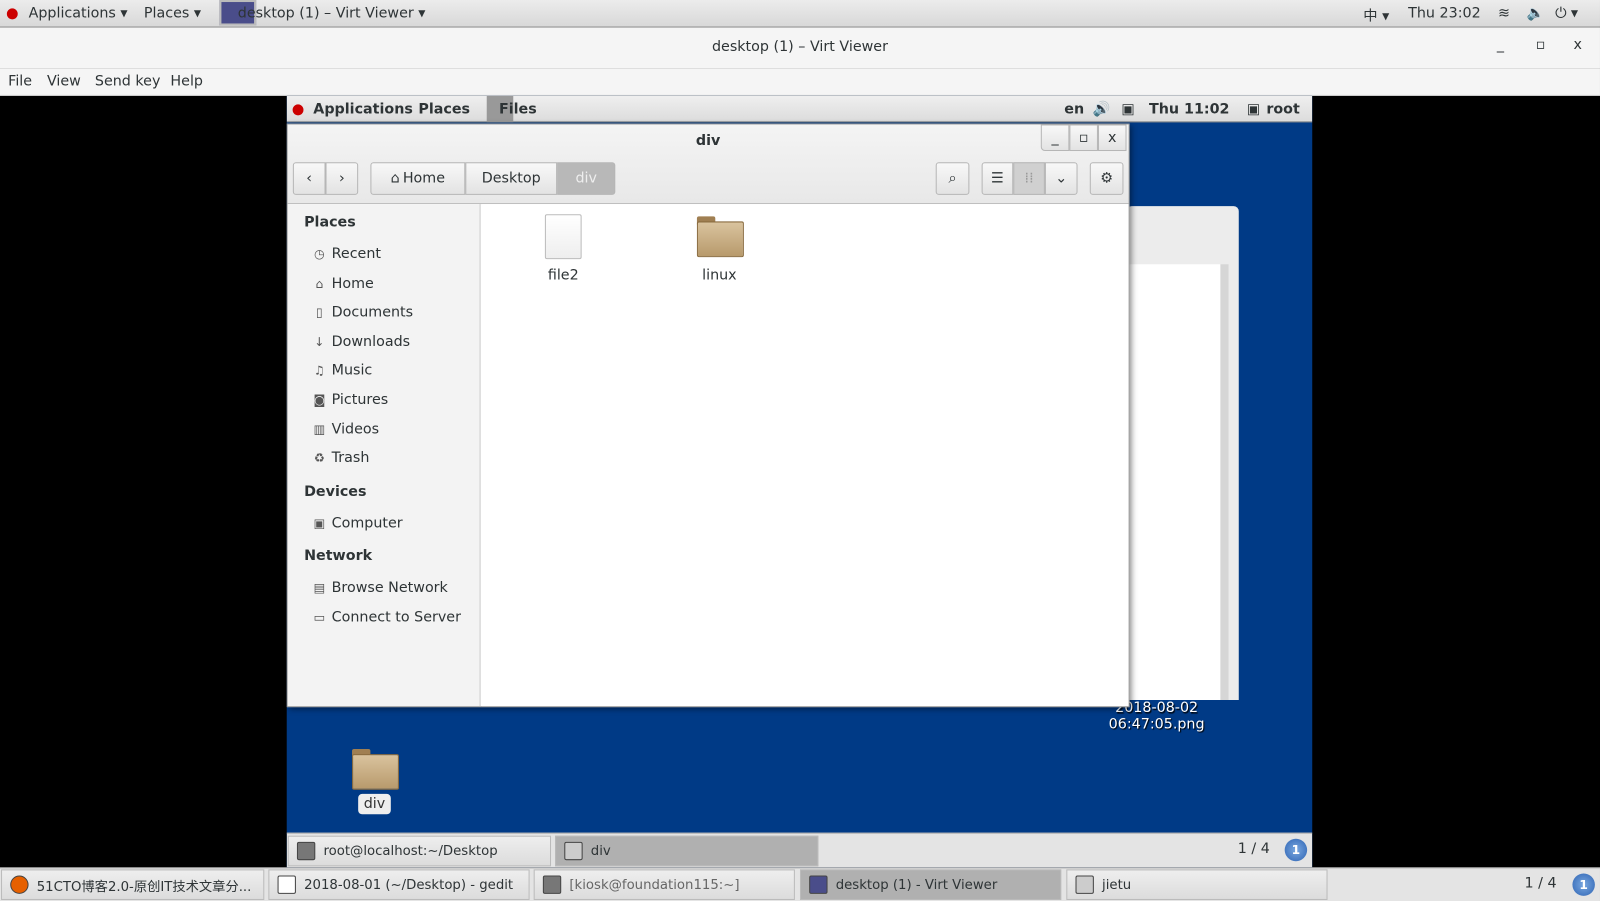 The width and height of the screenshot is (1600, 901). Describe the element at coordinates (396, 617) in the screenshot. I see `sidebar-item-label: Connect to Server` at that location.